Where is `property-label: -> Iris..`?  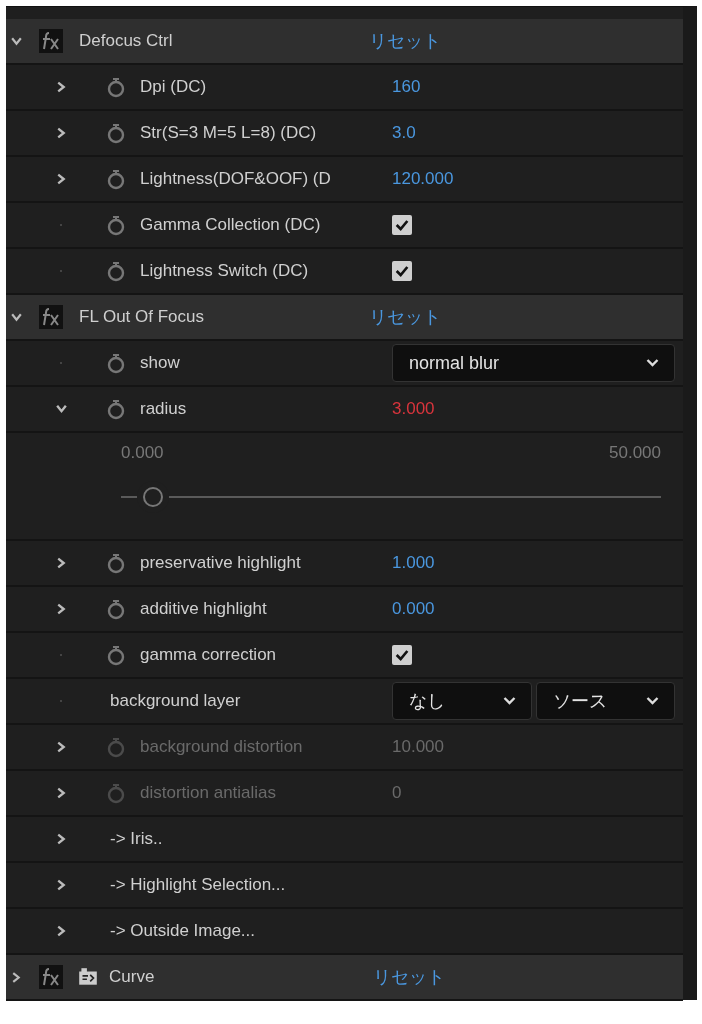
property-label: -> Iris.. is located at coordinates (137, 839).